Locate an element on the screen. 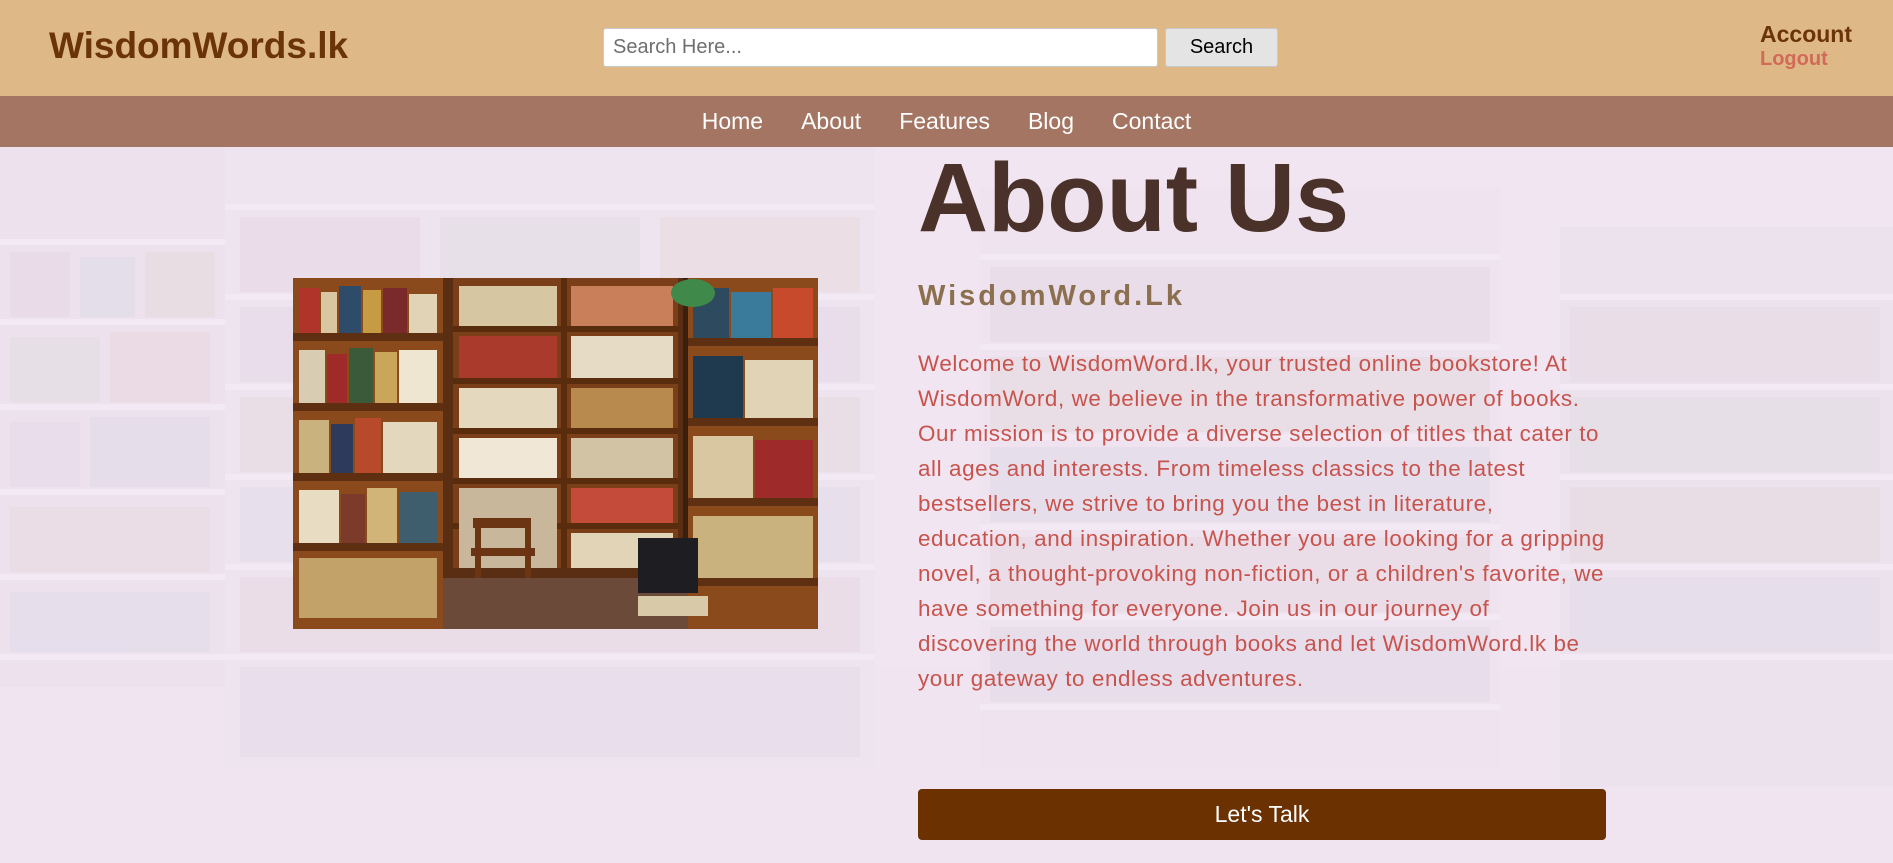 The width and height of the screenshot is (1893, 863). nav-link-features: Features is located at coordinates (944, 121).